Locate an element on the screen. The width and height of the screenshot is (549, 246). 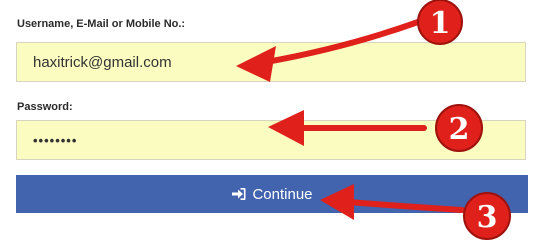
svg-text: 1 is located at coordinates (440, 23).